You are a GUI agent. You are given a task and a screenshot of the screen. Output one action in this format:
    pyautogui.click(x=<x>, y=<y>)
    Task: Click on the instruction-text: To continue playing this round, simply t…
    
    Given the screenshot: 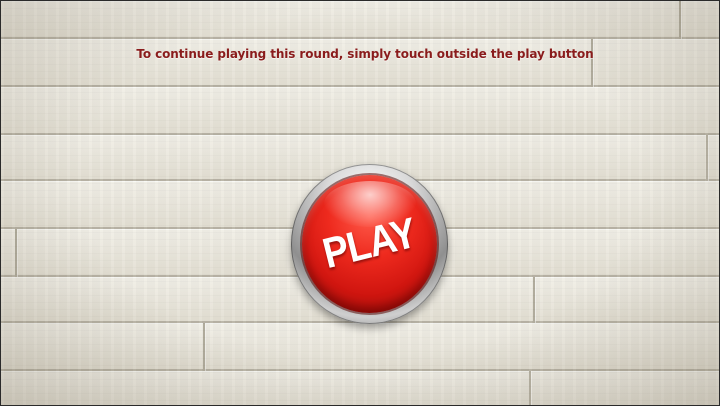 What is the action you would take?
    pyautogui.click(x=365, y=54)
    